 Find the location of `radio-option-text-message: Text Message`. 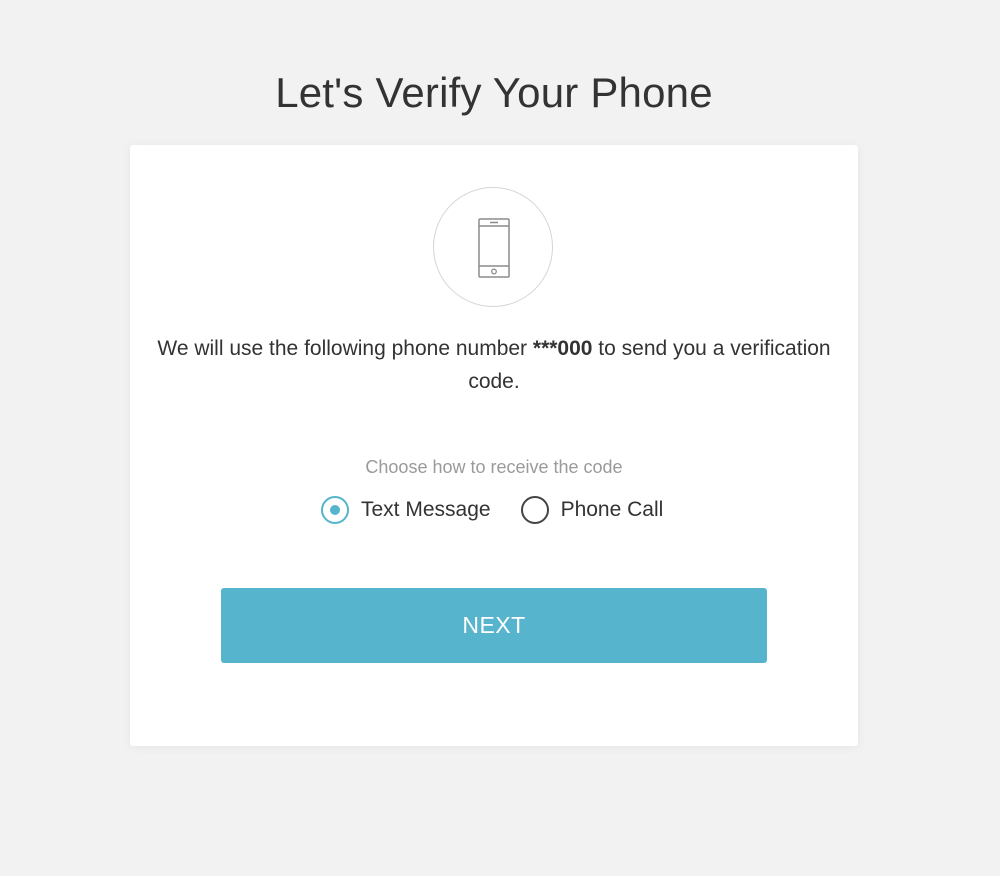

radio-option-text-message: Text Message is located at coordinates (406, 510).